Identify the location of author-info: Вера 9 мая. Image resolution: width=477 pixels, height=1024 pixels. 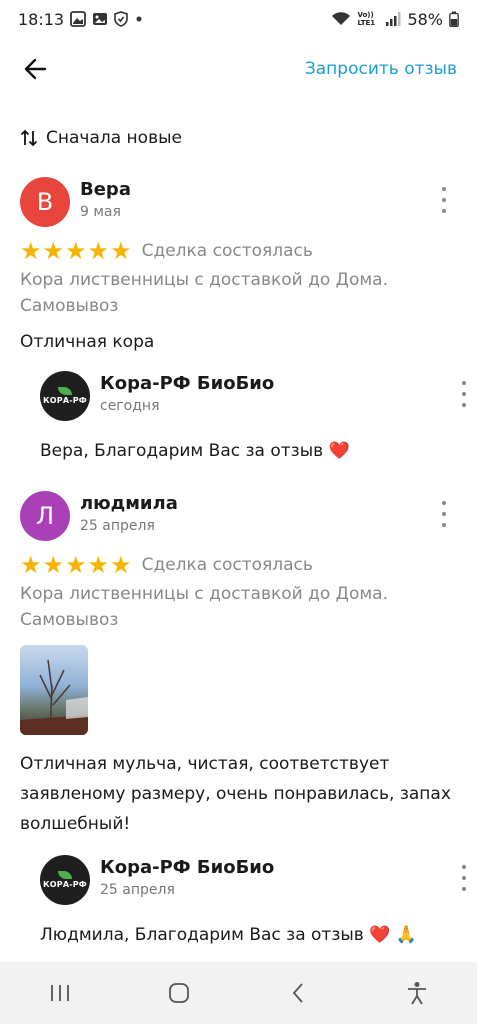
(105, 199).